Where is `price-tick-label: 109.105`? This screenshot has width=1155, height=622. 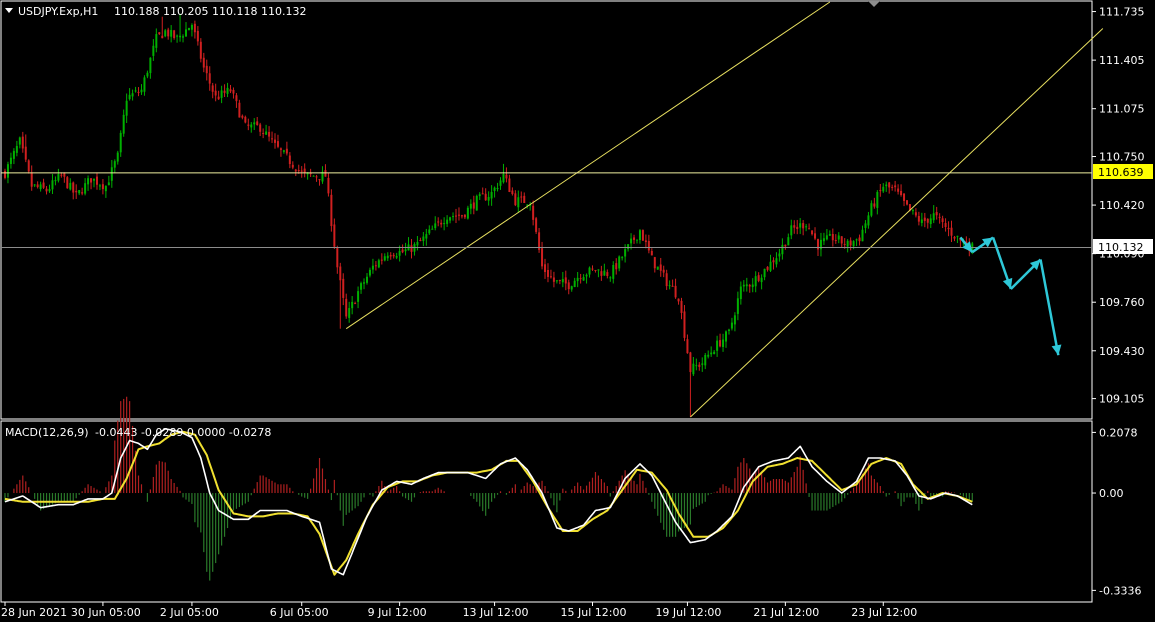
price-tick-label: 109.105 is located at coordinates (1122, 399).